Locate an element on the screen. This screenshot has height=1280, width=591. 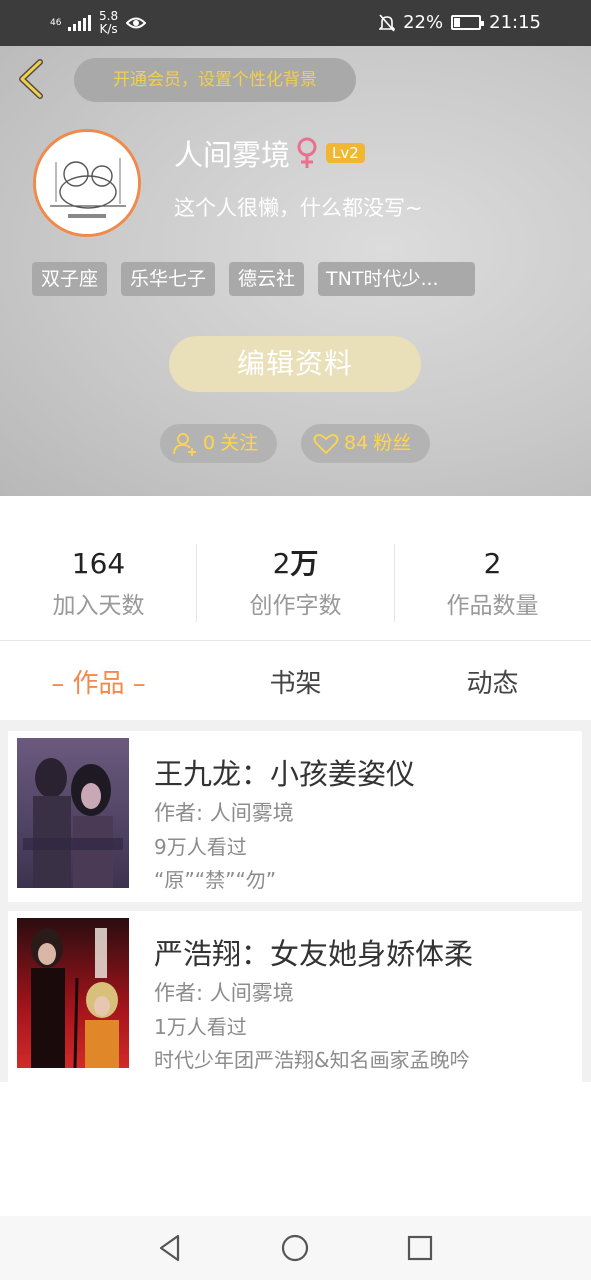
work-description: “原”“禁”“勿” is located at coordinates (215, 880).